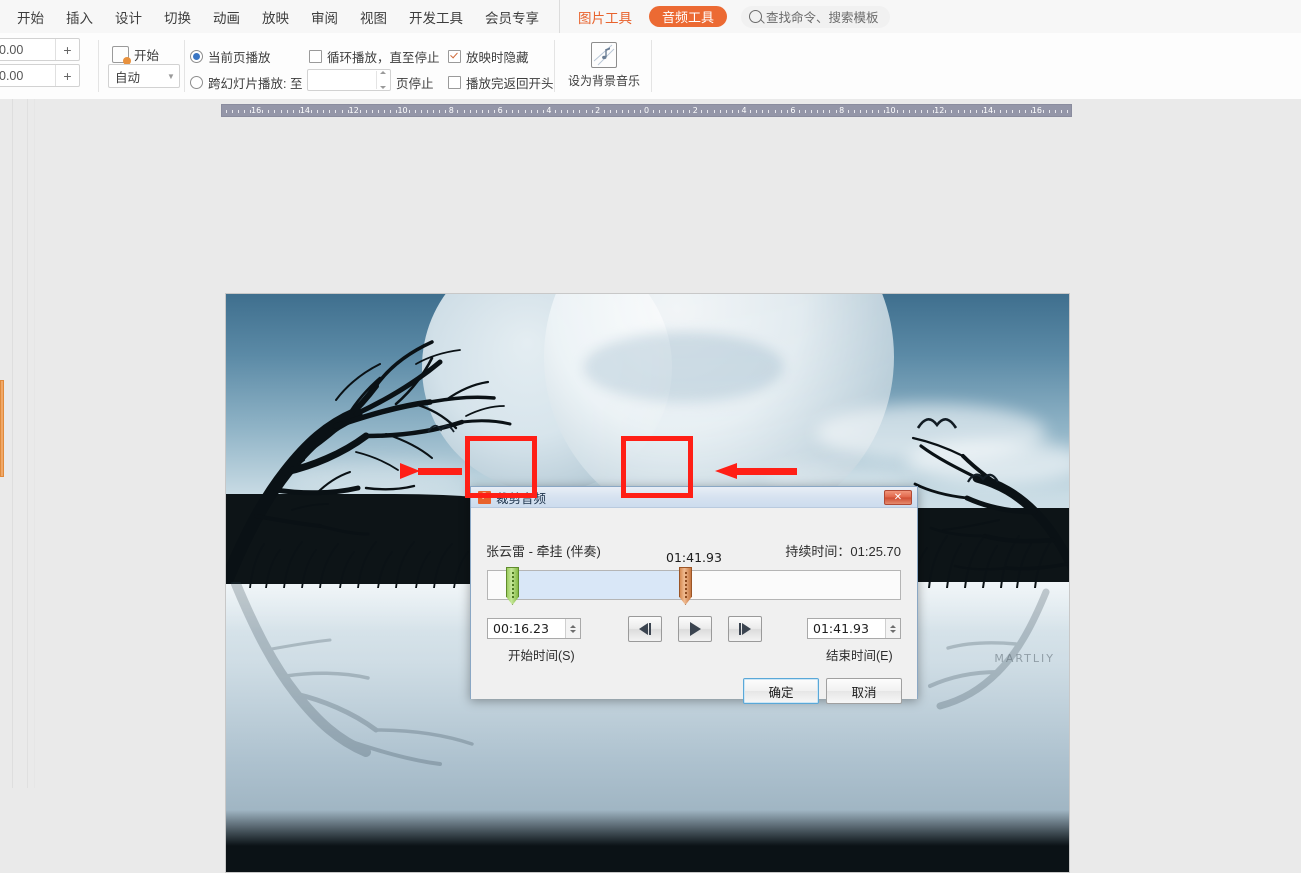 This screenshot has height=873, width=1301. Describe the element at coordinates (541, 656) in the screenshot. I see `start-time-label: 开始时间(S)` at that location.